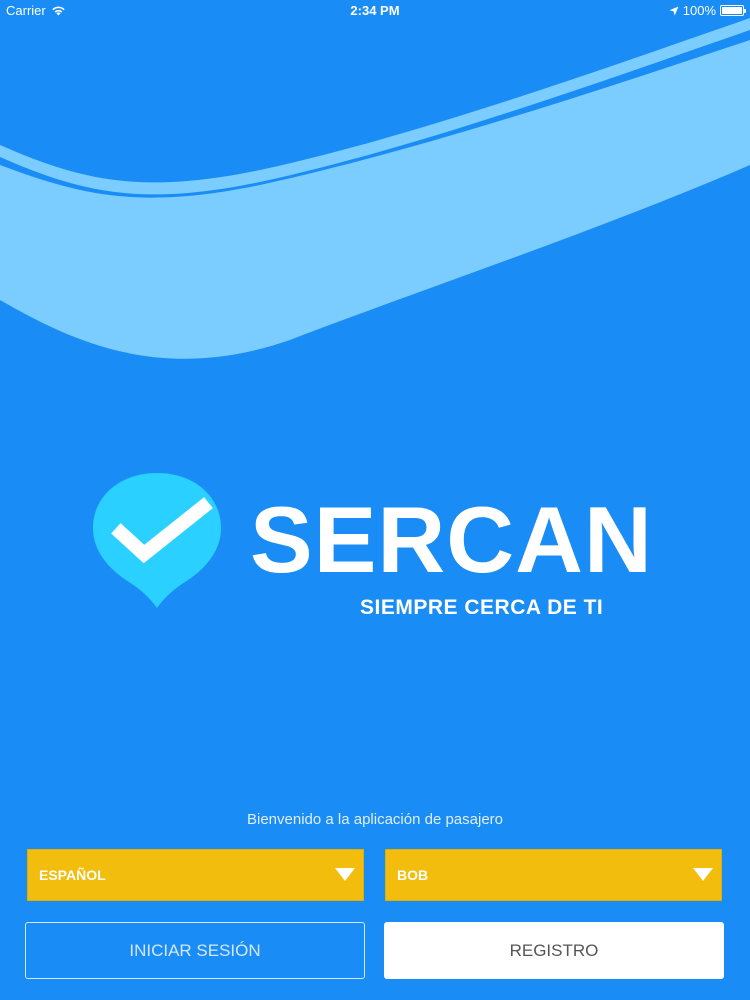 The image size is (750, 1000). I want to click on battery-fill, so click(732, 10).